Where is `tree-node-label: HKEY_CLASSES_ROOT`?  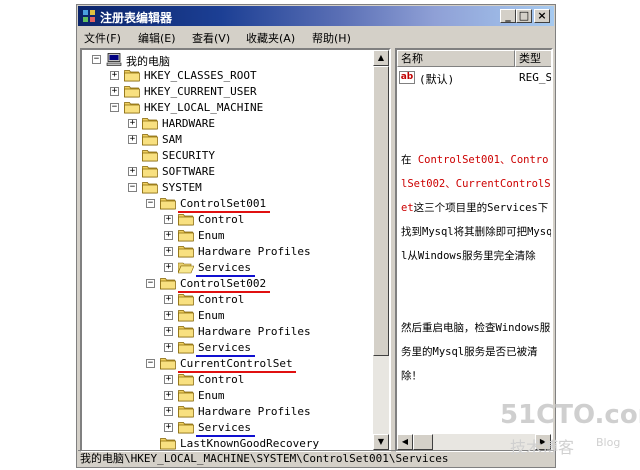
tree-node-label: HKEY_CLASSES_ROOT is located at coordinates (200, 75).